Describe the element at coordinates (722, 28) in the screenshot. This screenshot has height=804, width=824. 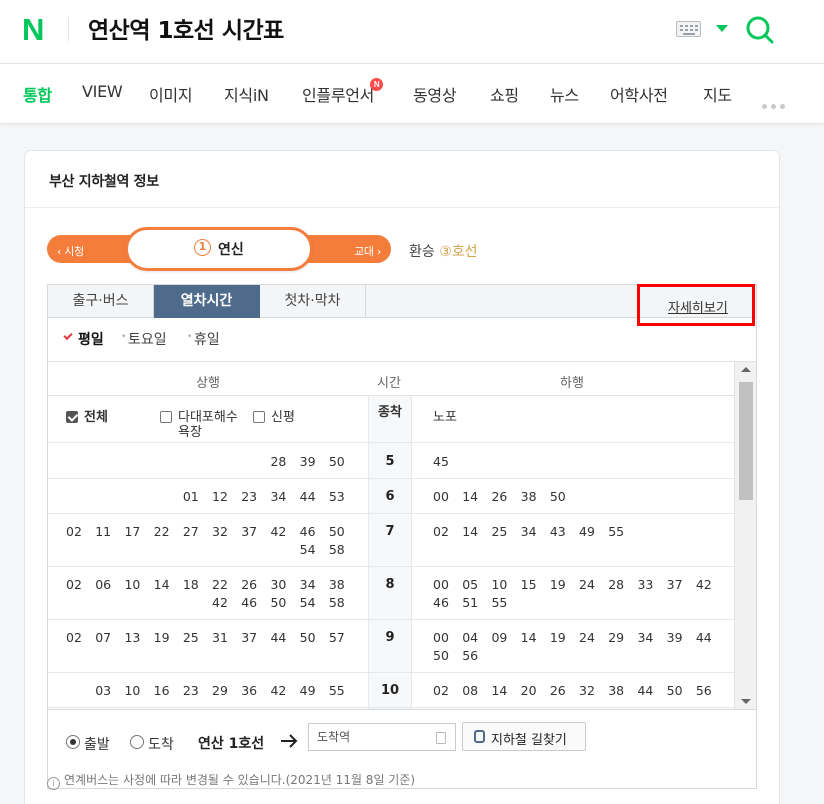
I see `chevron-down-icon` at that location.